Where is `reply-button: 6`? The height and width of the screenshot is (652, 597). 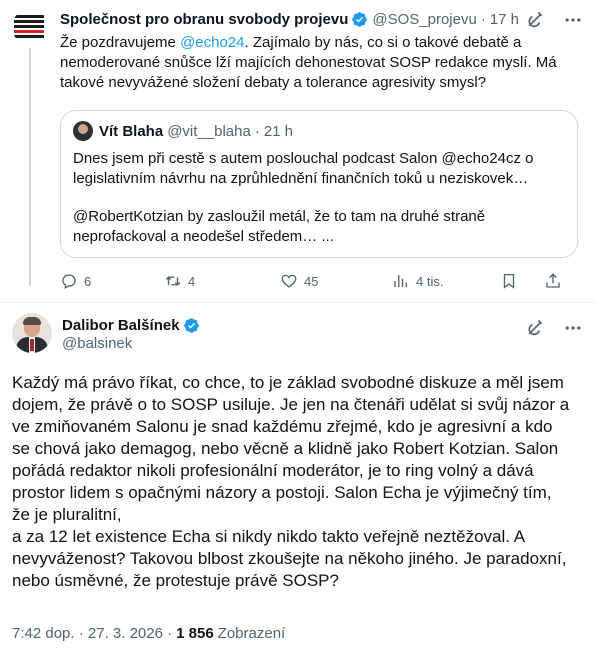 reply-button: 6 is located at coordinates (75, 281).